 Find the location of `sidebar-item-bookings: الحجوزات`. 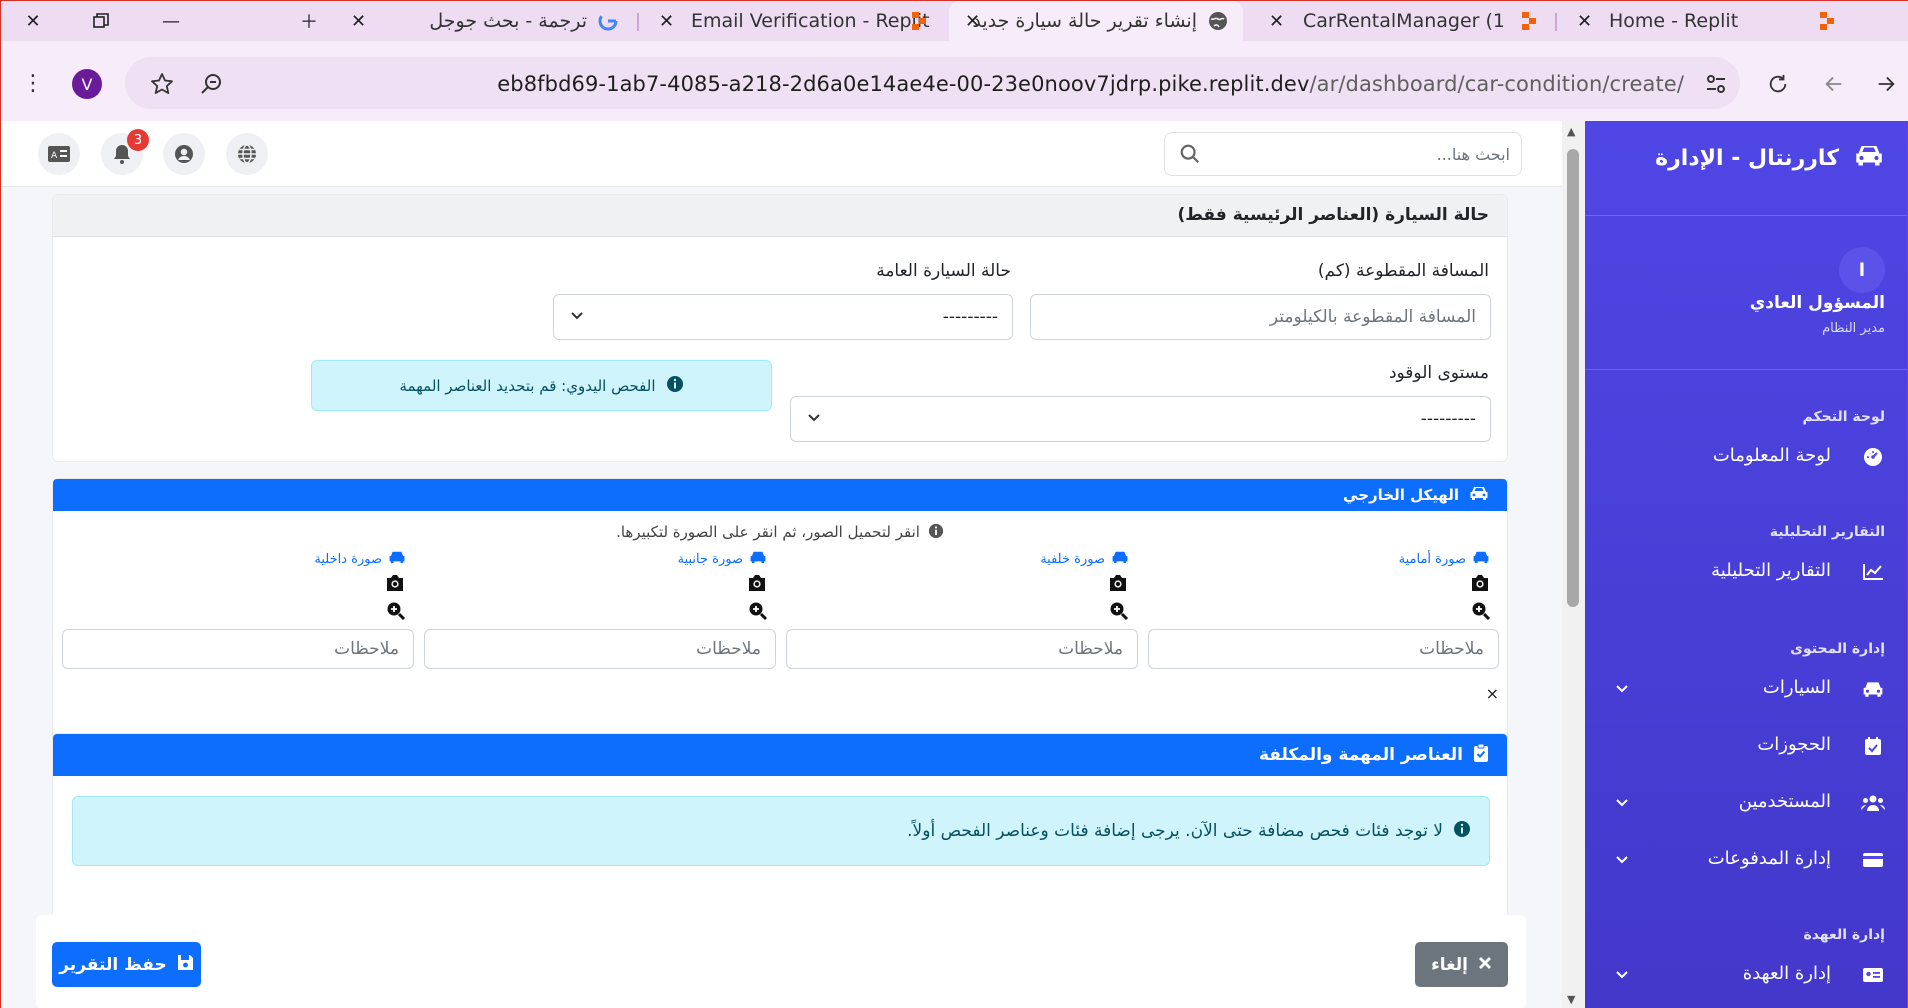

sidebar-item-bookings: الحجوزات is located at coordinates (1746, 746).